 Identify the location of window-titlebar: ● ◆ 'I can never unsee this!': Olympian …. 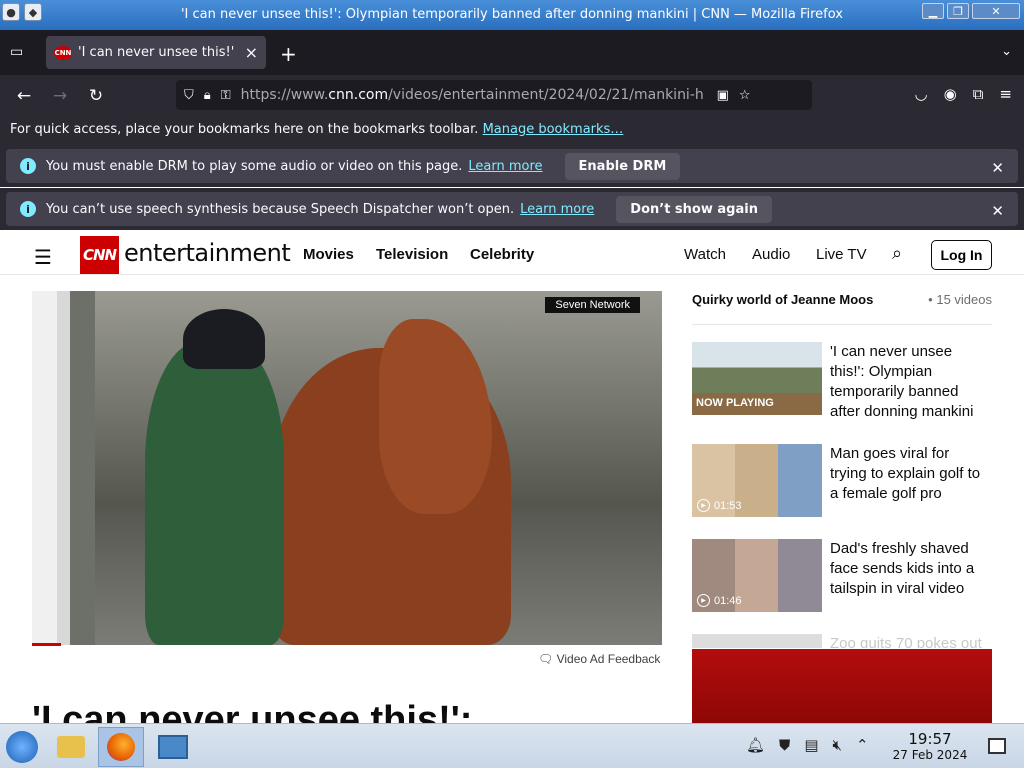
(512, 15).